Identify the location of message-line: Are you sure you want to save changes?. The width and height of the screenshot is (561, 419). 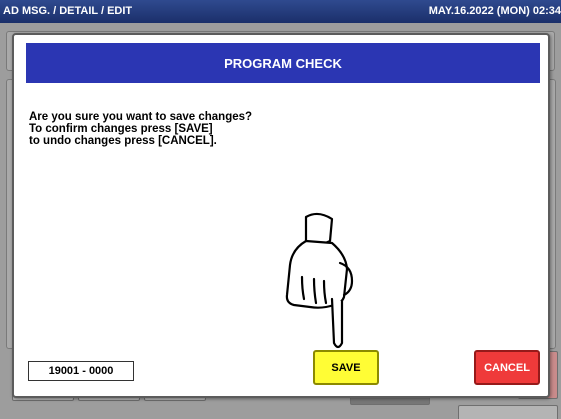
(141, 117).